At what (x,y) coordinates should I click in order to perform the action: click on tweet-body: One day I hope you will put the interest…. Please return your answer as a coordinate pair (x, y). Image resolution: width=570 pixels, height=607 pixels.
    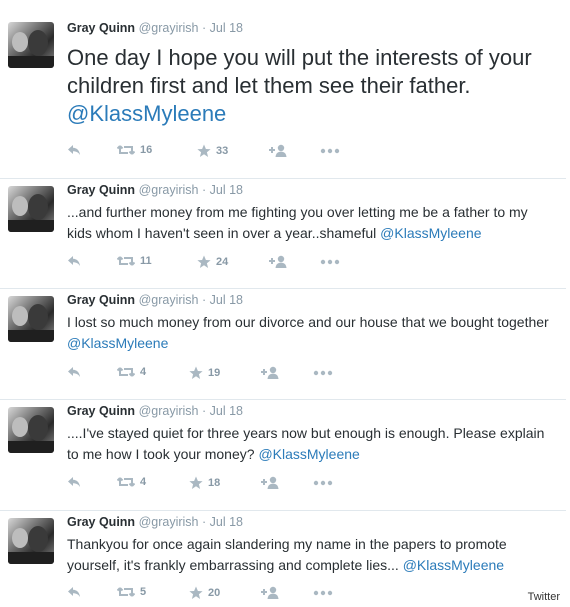
    Looking at the image, I should click on (299, 71).